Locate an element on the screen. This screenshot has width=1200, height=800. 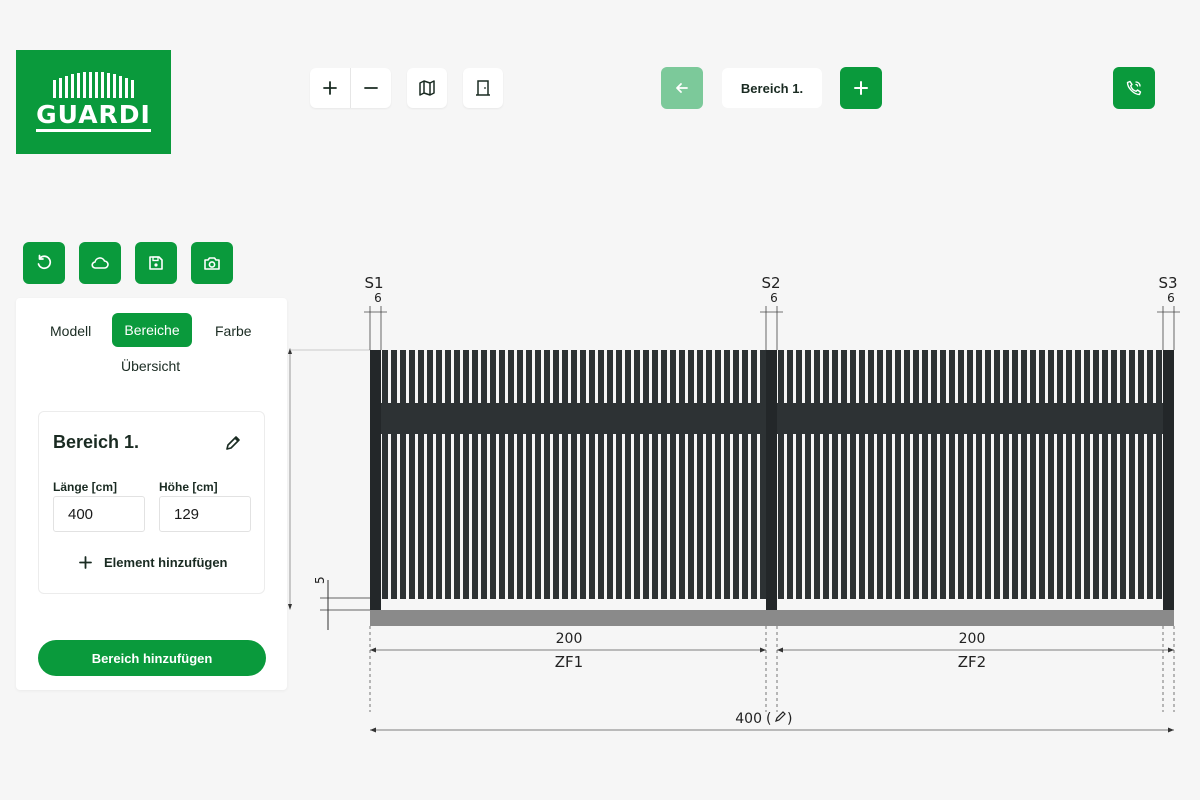
current-area-label: Bereich 1. is located at coordinates (772, 88).